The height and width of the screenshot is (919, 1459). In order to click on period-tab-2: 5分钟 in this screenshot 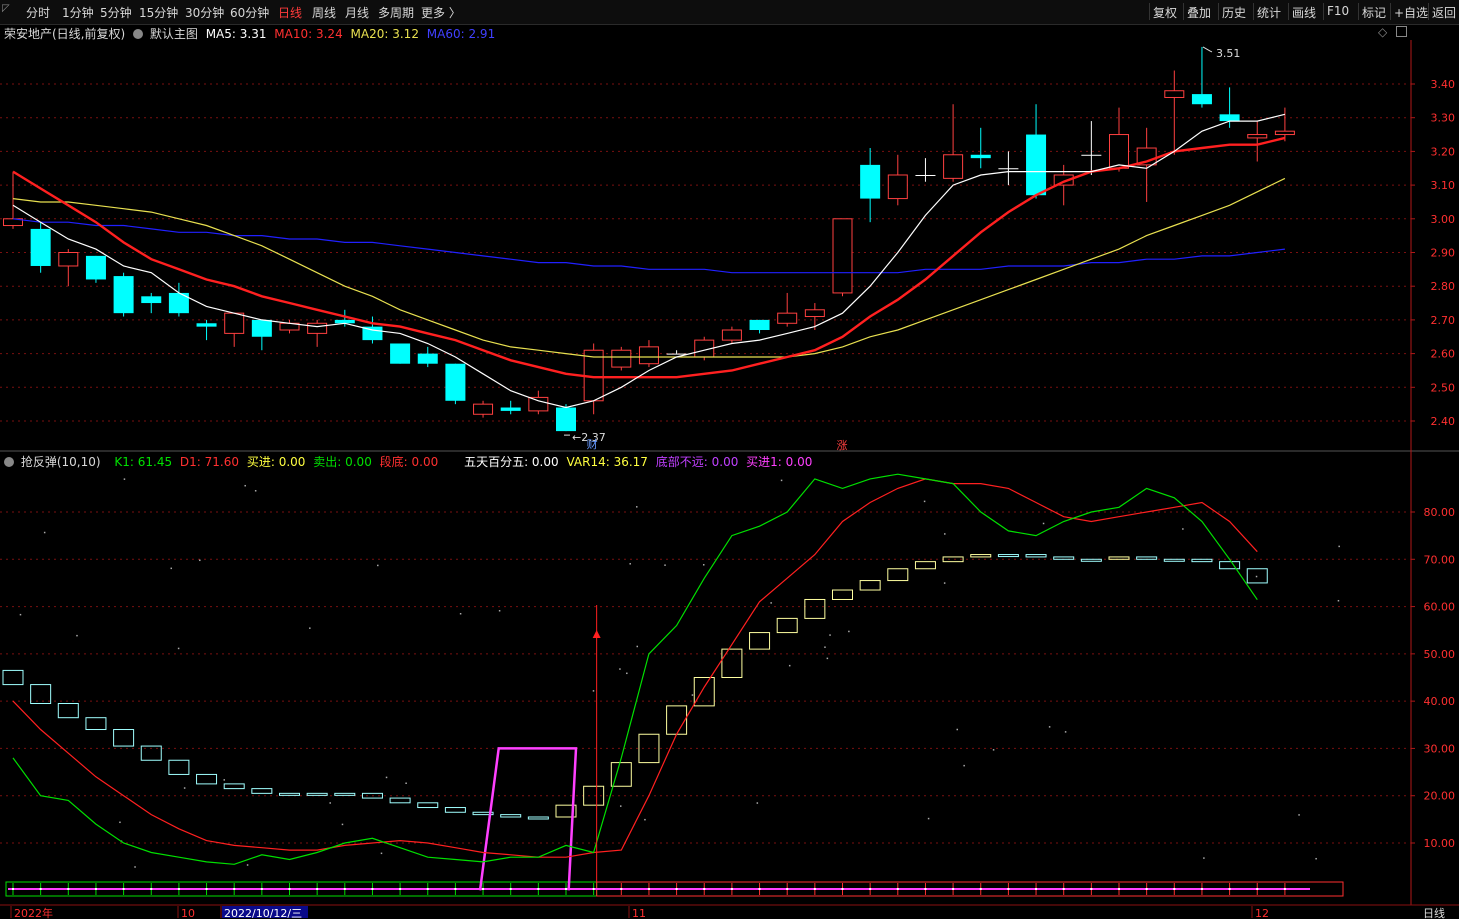, I will do `click(116, 12)`.